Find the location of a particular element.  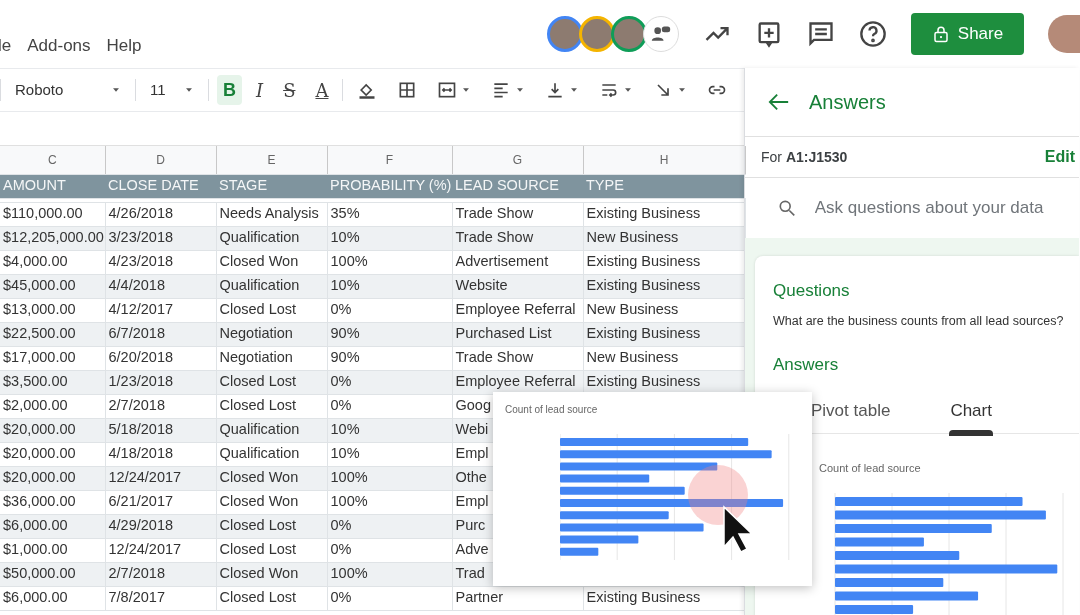

strike-button: S is located at coordinates (289, 90).